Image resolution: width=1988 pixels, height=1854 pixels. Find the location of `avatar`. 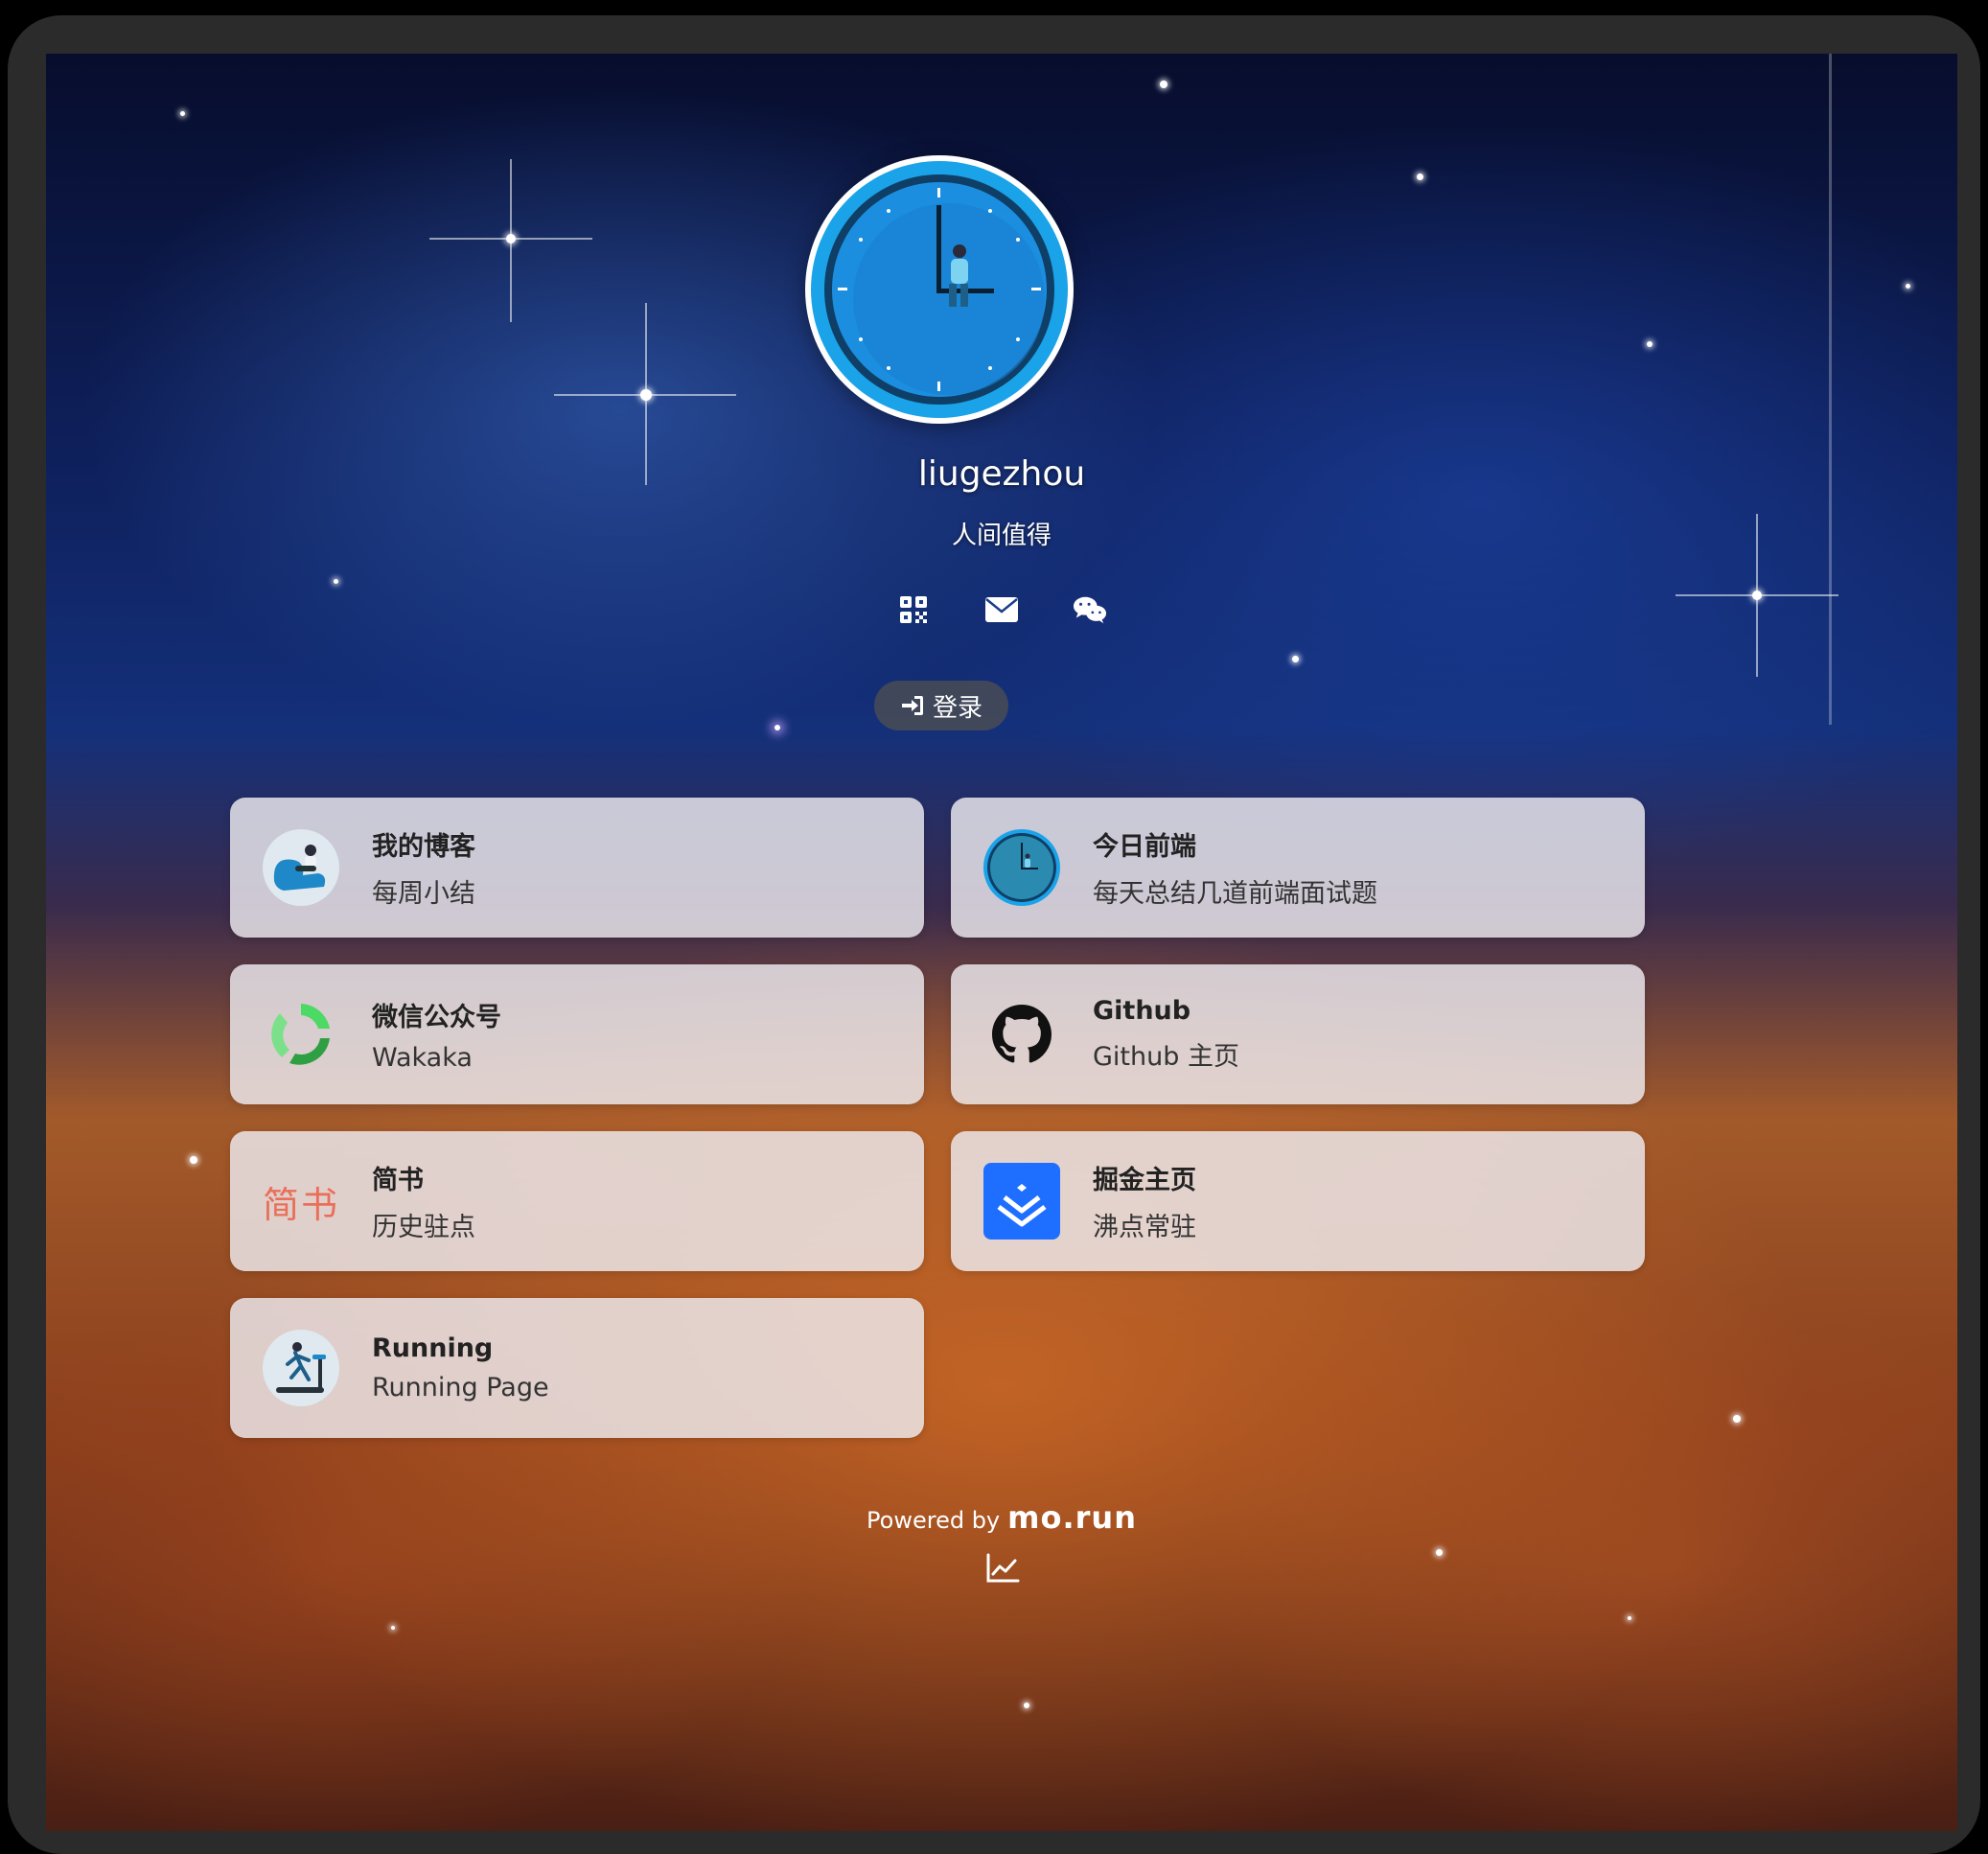

avatar is located at coordinates (940, 289).